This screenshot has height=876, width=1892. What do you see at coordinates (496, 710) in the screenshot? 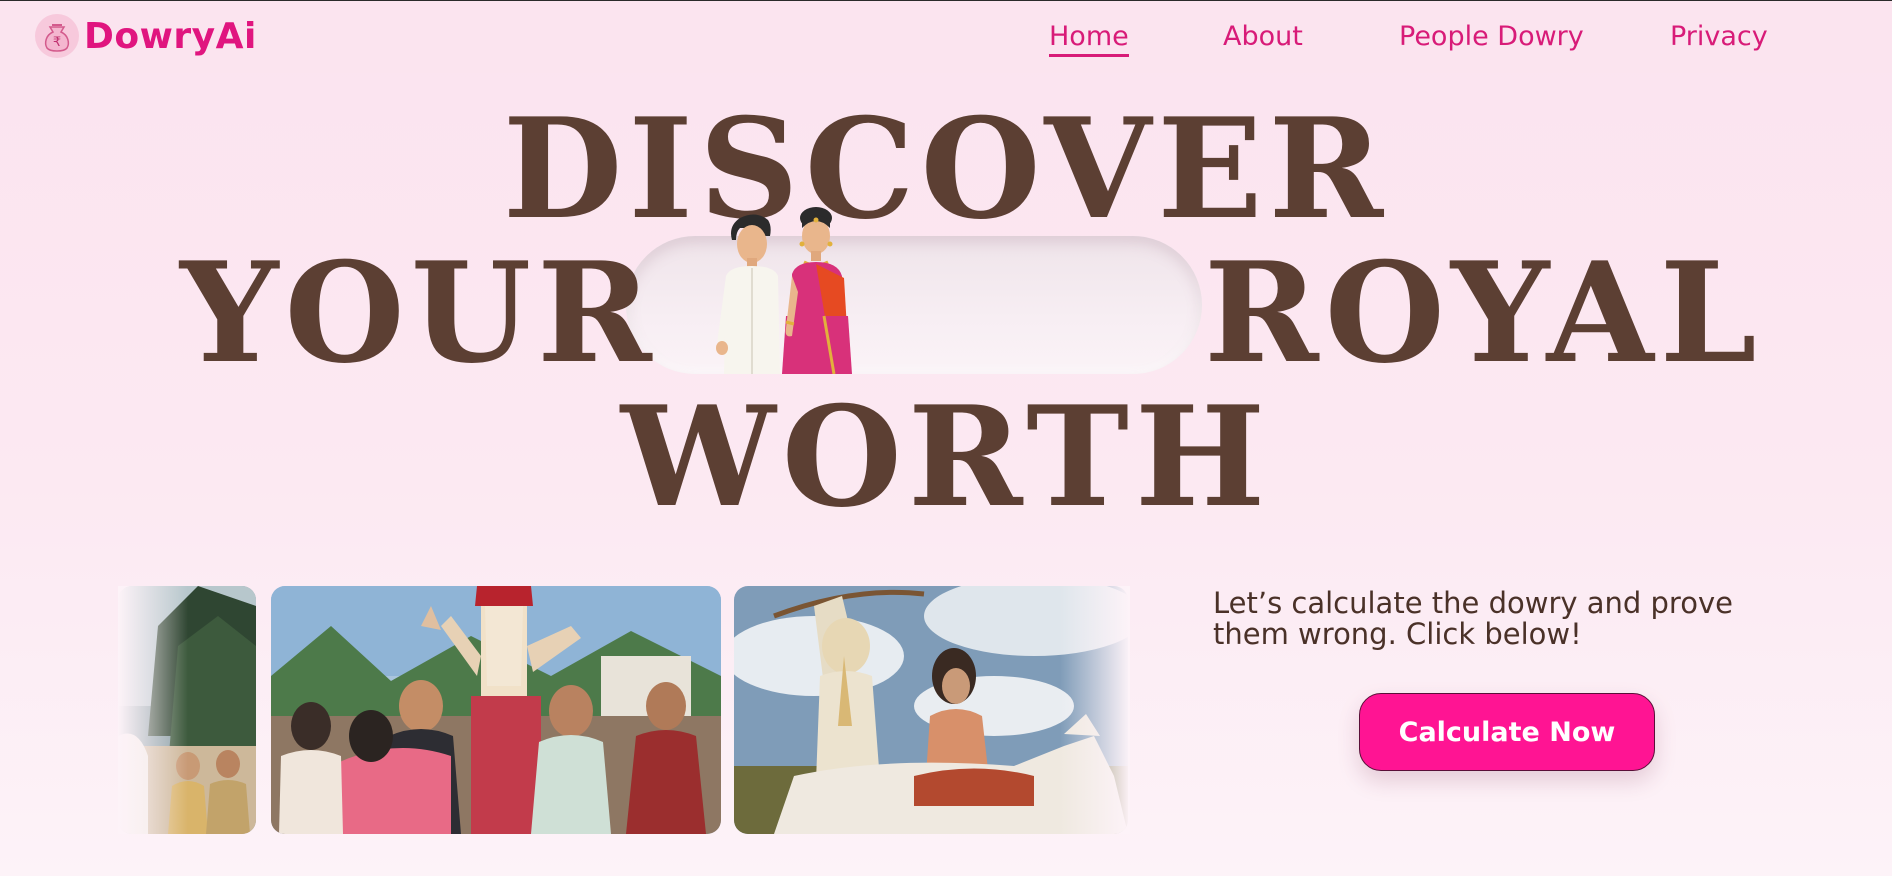
I see `baraat-dance-photo` at bounding box center [496, 710].